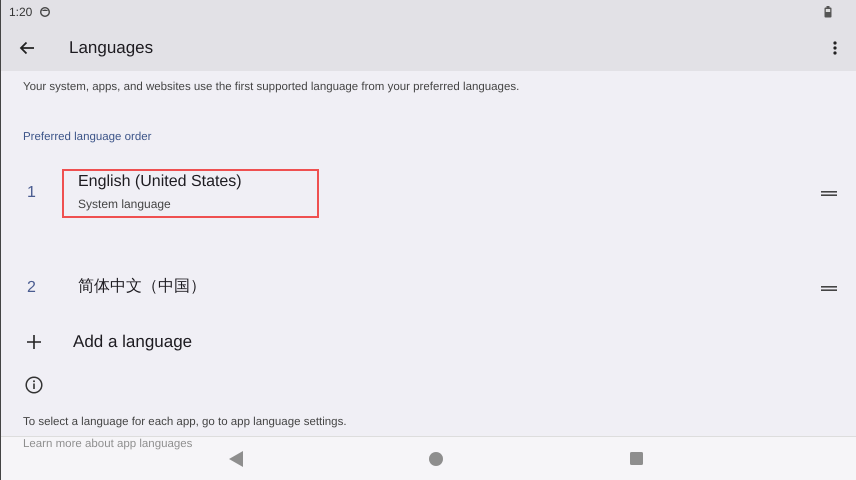 Image resolution: width=856 pixels, height=480 pixels. I want to click on language-name: English (United States), so click(160, 181).